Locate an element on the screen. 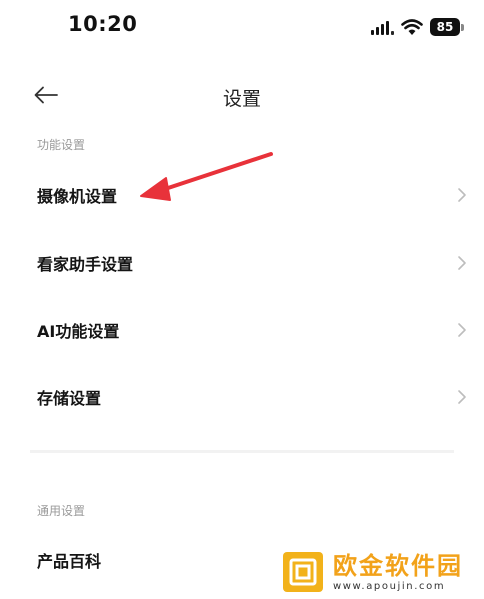  watermark-brand: 欧金软件园 is located at coordinates (398, 565).